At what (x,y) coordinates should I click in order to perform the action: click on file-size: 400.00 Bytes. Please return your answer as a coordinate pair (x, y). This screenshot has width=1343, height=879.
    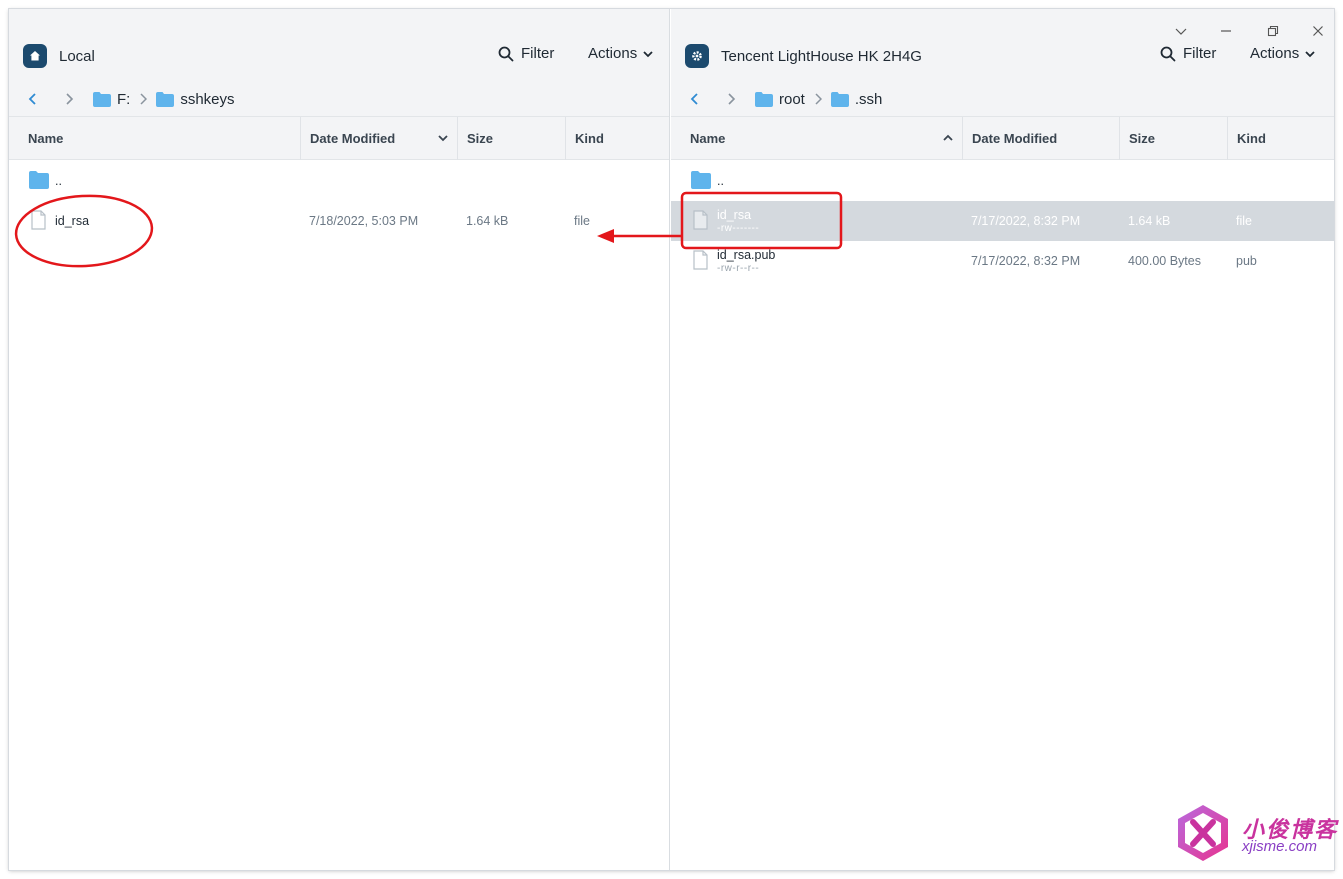
    Looking at the image, I should click on (1164, 261).